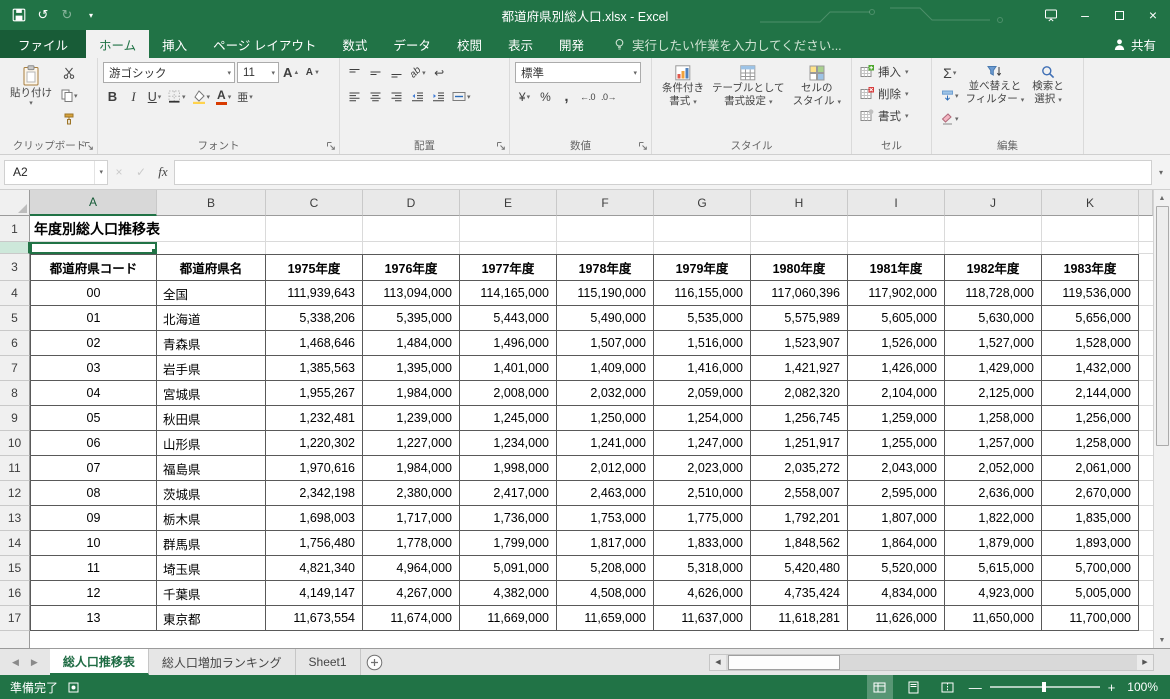 Image resolution: width=1170 pixels, height=699 pixels. Describe the element at coordinates (1090, 418) in the screenshot. I see `cell-k9: 1,256,000` at that location.